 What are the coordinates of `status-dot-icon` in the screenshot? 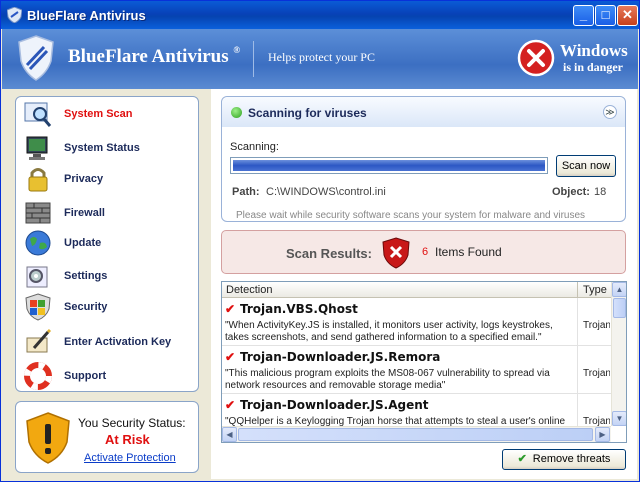 It's located at (236, 112).